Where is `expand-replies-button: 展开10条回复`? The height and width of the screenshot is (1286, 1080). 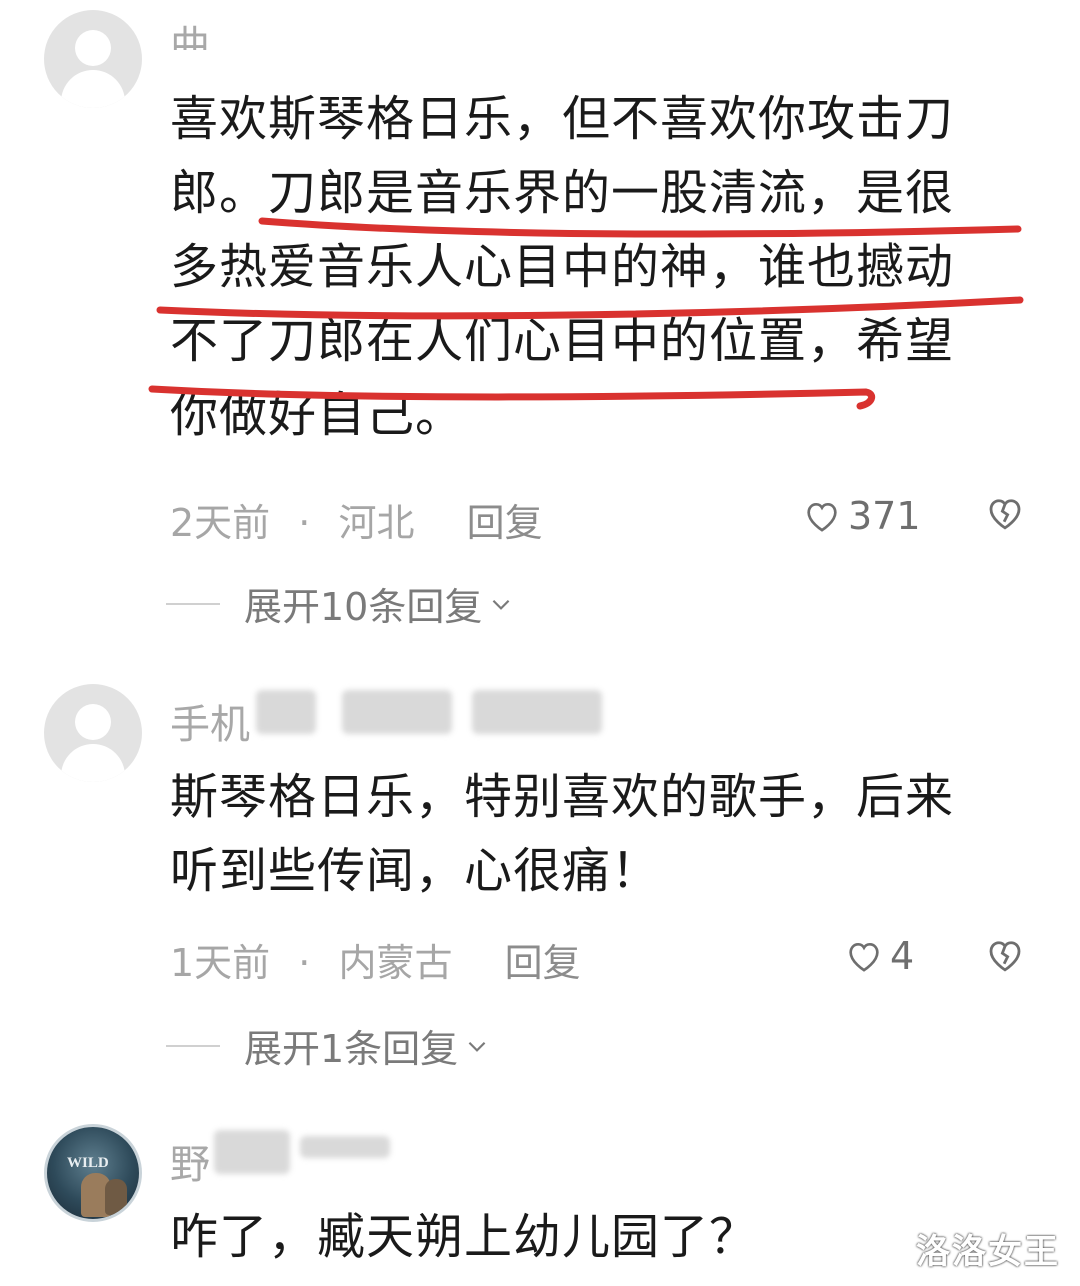
expand-replies-button: 展开10条回复 is located at coordinates (340, 603).